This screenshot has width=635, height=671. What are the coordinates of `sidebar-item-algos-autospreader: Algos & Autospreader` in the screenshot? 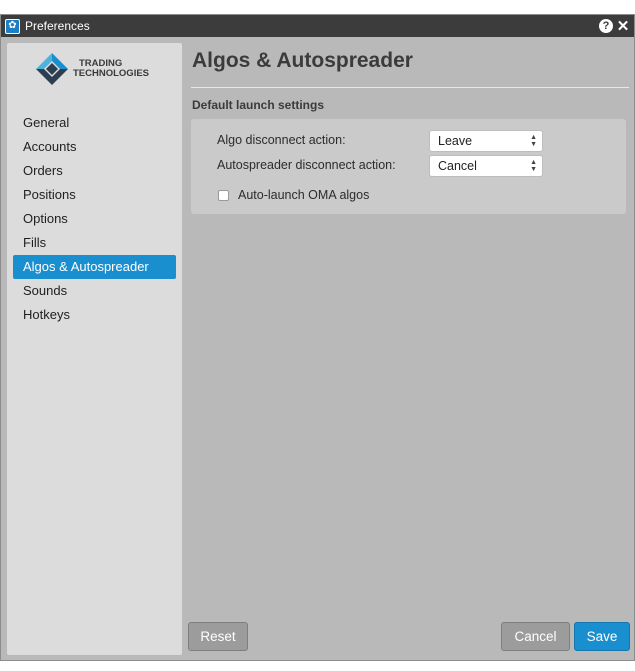 It's located at (94, 267).